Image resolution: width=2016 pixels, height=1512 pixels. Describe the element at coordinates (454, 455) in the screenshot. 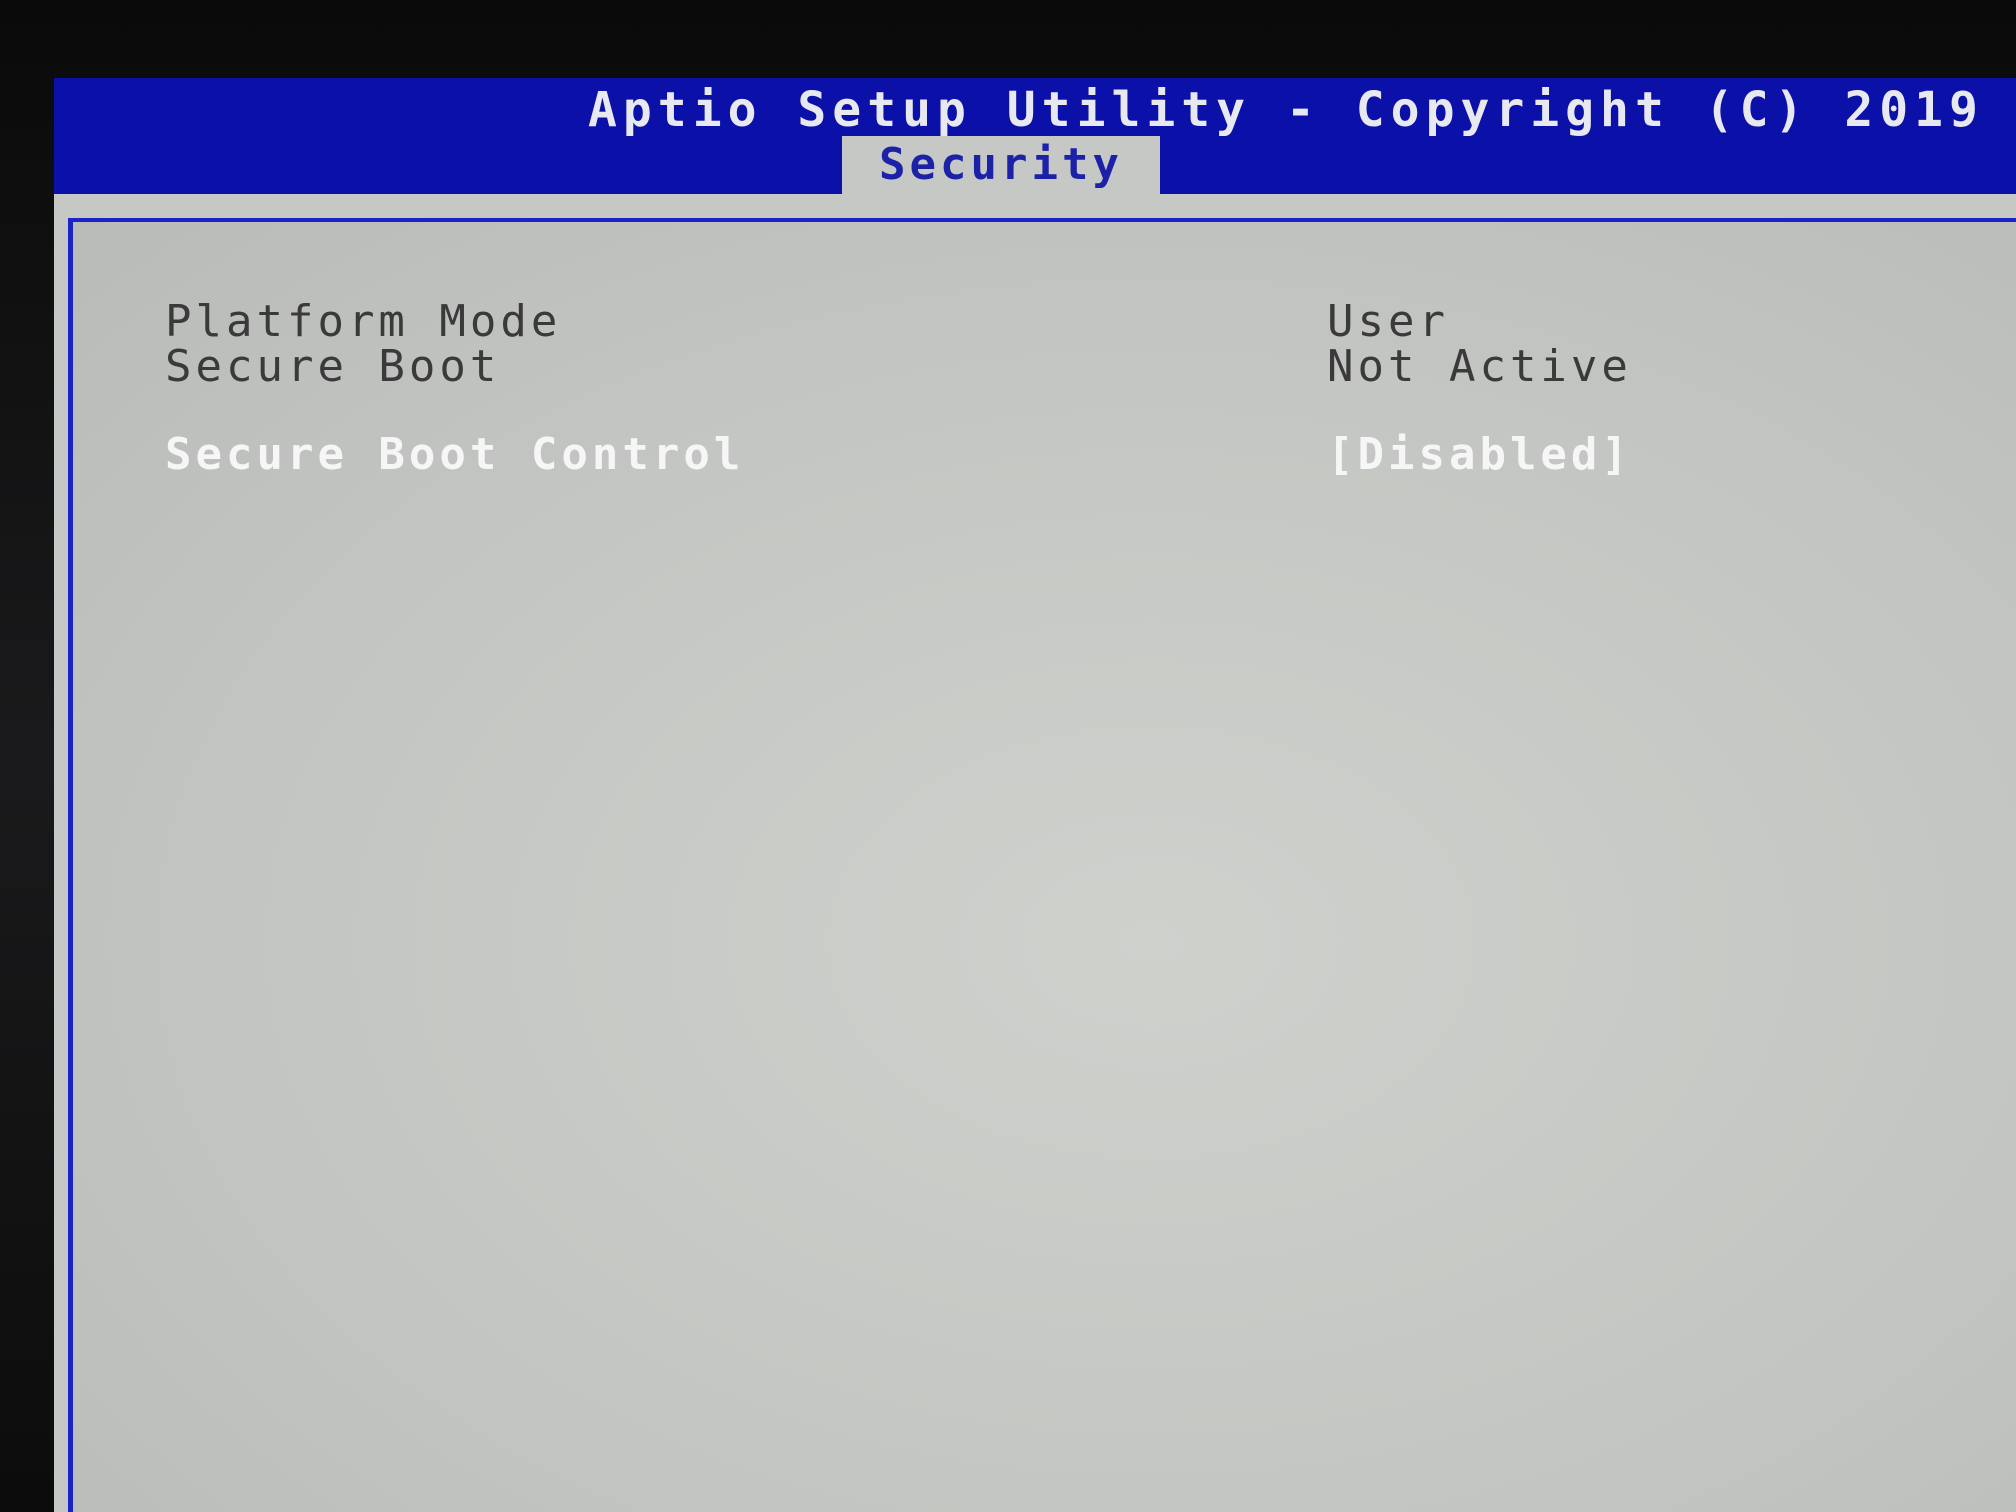

I see `secure-boot-control-label: Secure Boot Control` at that location.